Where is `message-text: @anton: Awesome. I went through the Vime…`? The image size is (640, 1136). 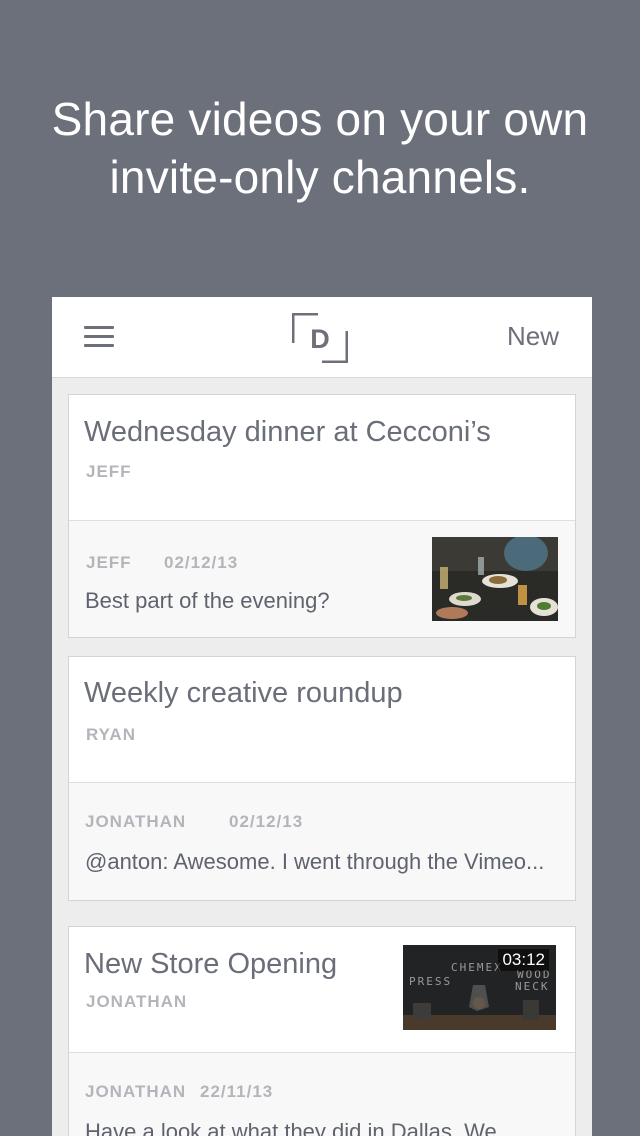 message-text: @anton: Awesome. I went through the Vime… is located at coordinates (315, 861).